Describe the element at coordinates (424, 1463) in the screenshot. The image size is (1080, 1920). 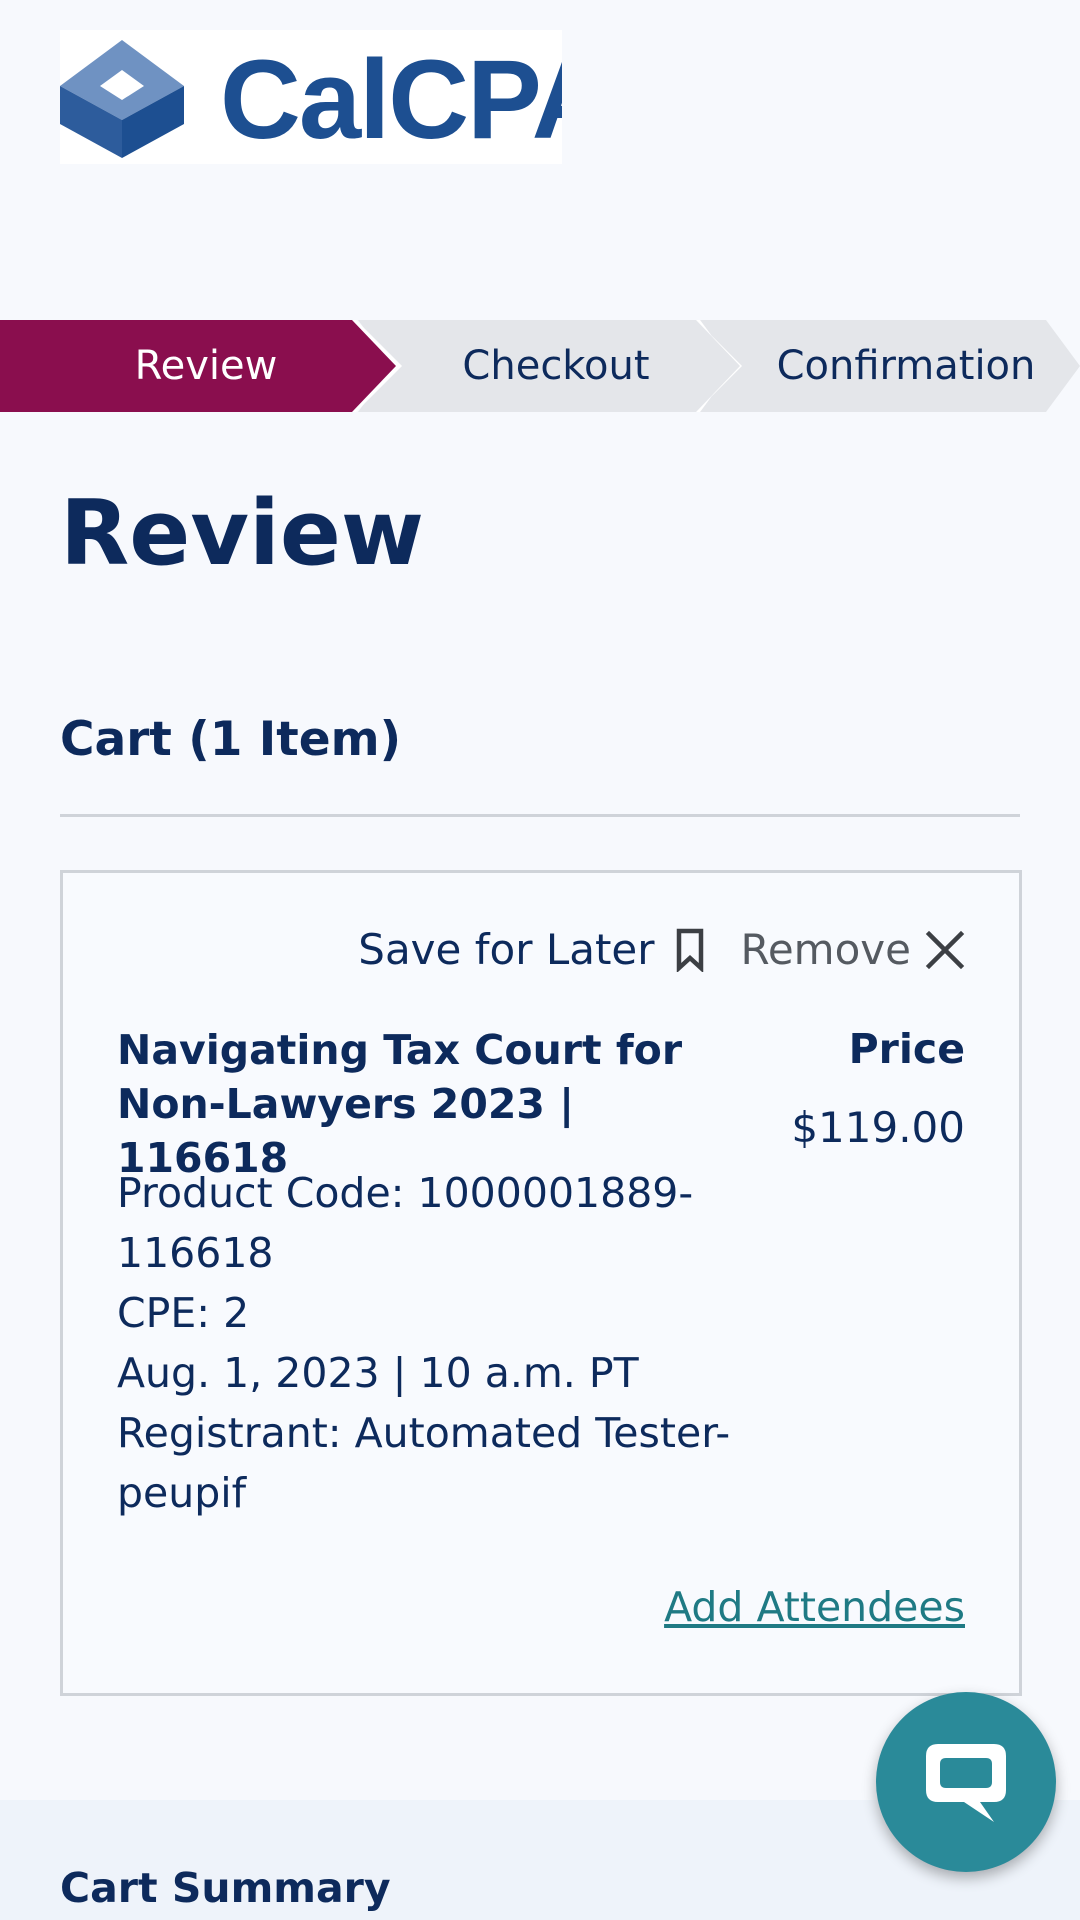
I see `product-registrant: Registrant: Automated Tester-peupif` at that location.